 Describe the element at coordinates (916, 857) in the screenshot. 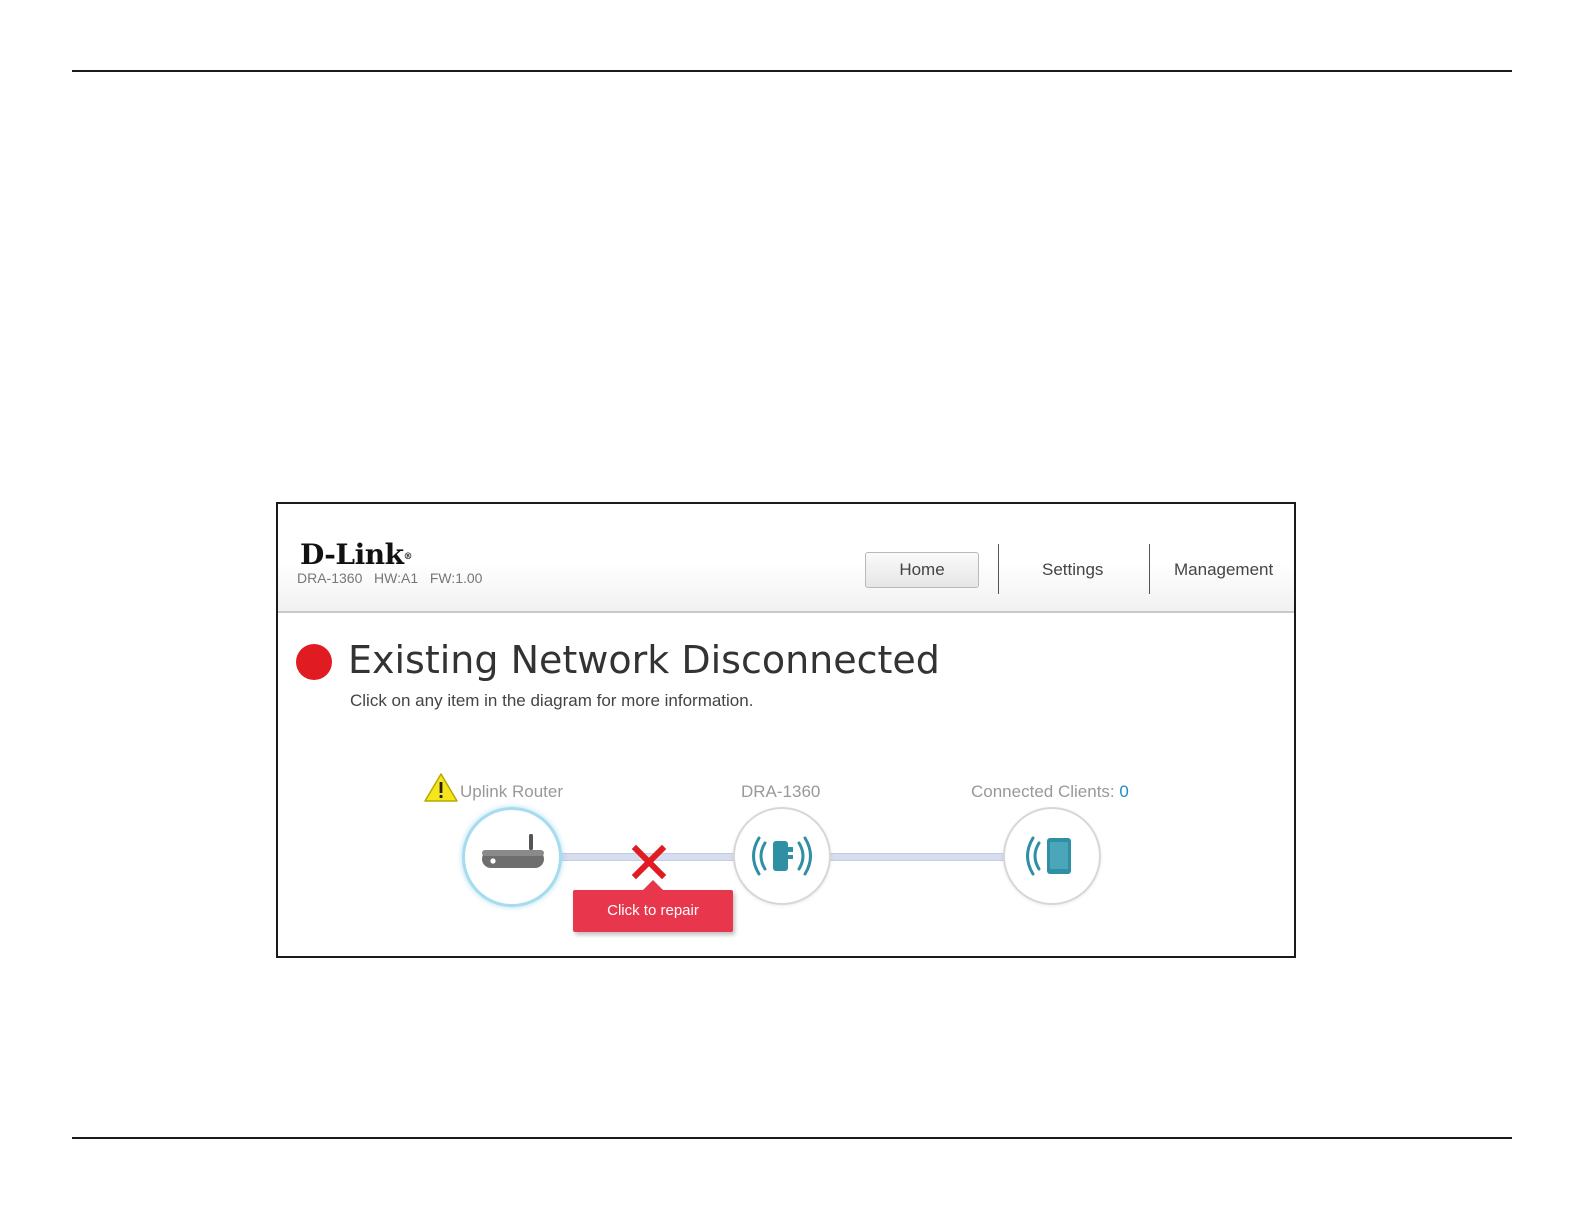

I see `client-connection-line` at that location.